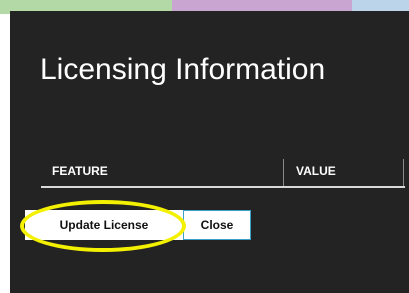 The width and height of the screenshot is (409, 293). I want to click on dialog-title: Licensing Information, so click(183, 69).